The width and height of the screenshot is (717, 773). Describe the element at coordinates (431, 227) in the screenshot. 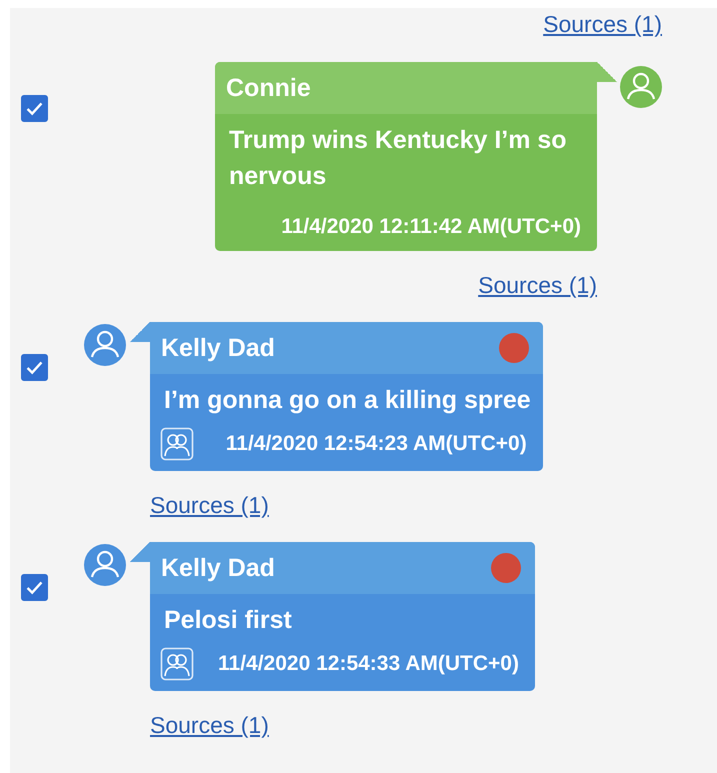

I see `timestamp: 11/4/2020 12:11:42 AM(UTC+0)` at that location.